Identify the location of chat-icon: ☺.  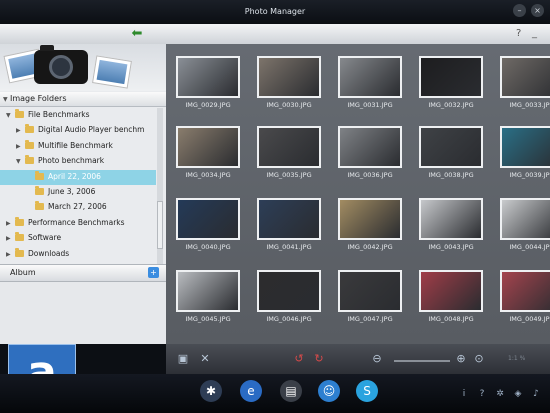
(329, 391).